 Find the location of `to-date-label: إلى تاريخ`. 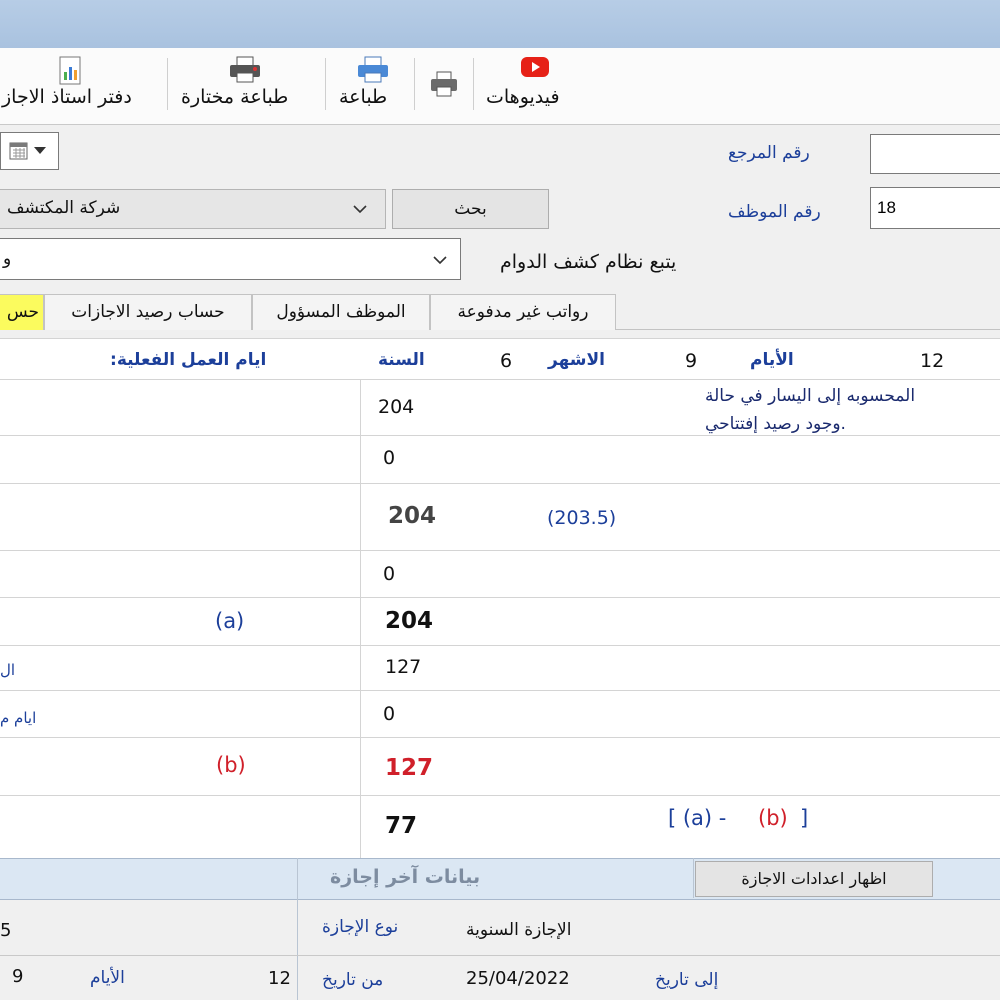

to-date-label: إلى تاريخ is located at coordinates (687, 980).